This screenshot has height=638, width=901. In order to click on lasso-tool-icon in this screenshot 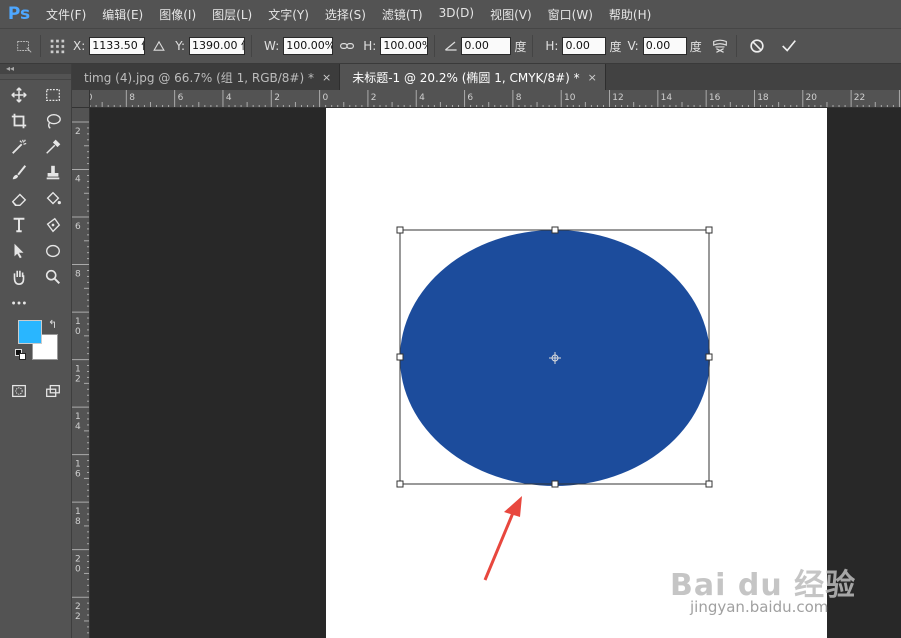, I will do `click(53, 121)`.